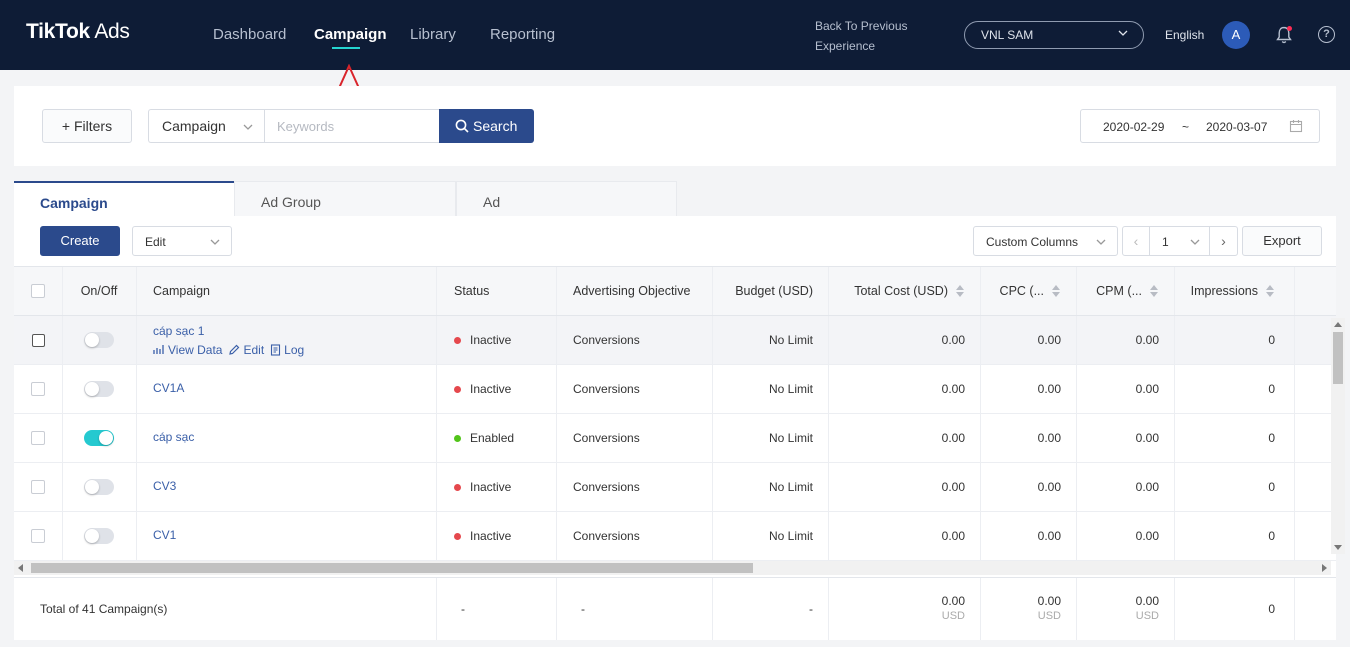 The width and height of the screenshot is (1350, 647). Describe the element at coordinates (901, 291) in the screenshot. I see `header-total-cost-label: Total Cost (USD)` at that location.